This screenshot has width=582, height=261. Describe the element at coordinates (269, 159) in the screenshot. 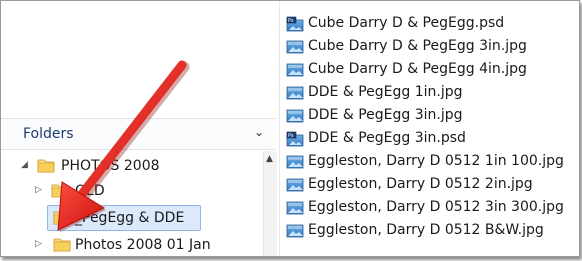

I see `scroll-up-arrow-icon: ▲` at that location.